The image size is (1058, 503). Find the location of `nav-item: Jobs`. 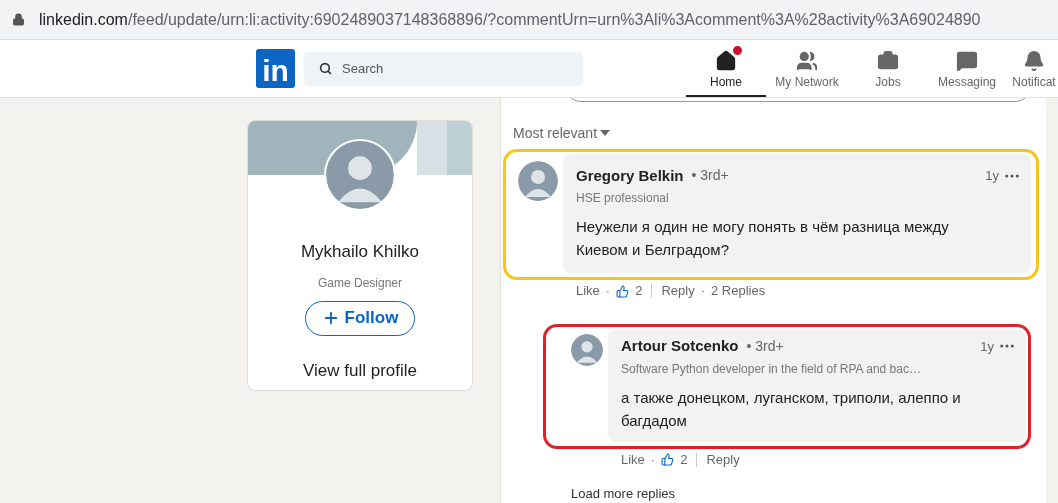

nav-item: Jobs is located at coordinates (888, 68).